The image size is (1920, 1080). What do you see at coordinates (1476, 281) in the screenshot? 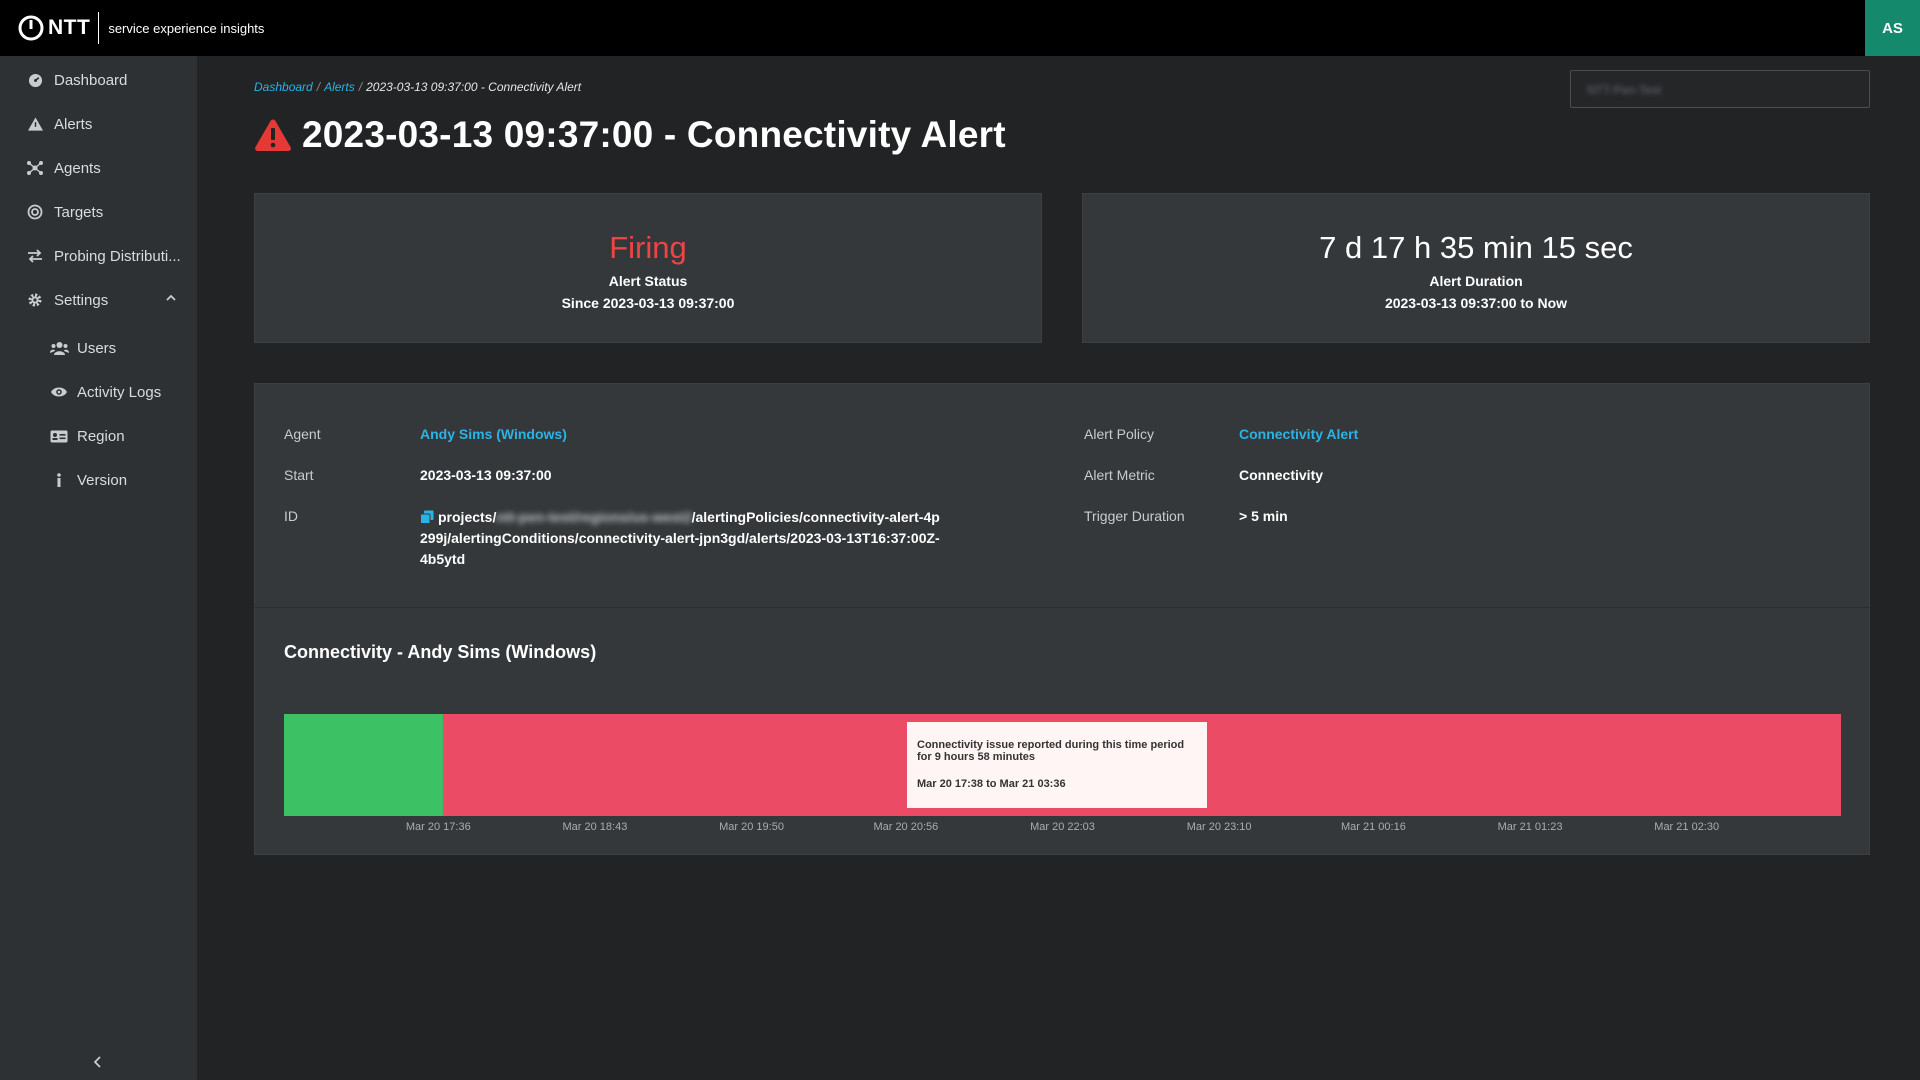
I see `alert-duration-label: Alert Duration` at bounding box center [1476, 281].